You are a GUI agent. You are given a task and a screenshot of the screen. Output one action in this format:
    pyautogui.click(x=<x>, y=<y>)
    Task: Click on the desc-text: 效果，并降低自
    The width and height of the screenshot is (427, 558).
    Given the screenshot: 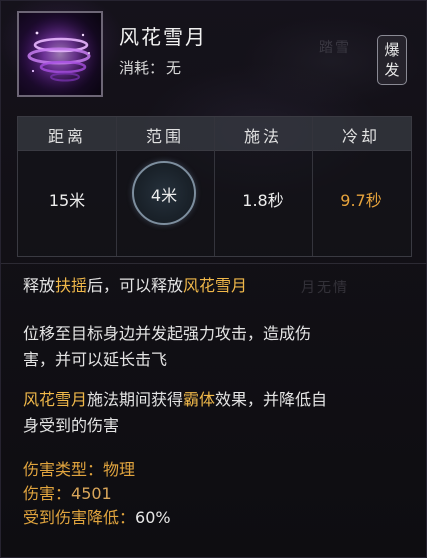 What is the action you would take?
    pyautogui.click(x=271, y=399)
    